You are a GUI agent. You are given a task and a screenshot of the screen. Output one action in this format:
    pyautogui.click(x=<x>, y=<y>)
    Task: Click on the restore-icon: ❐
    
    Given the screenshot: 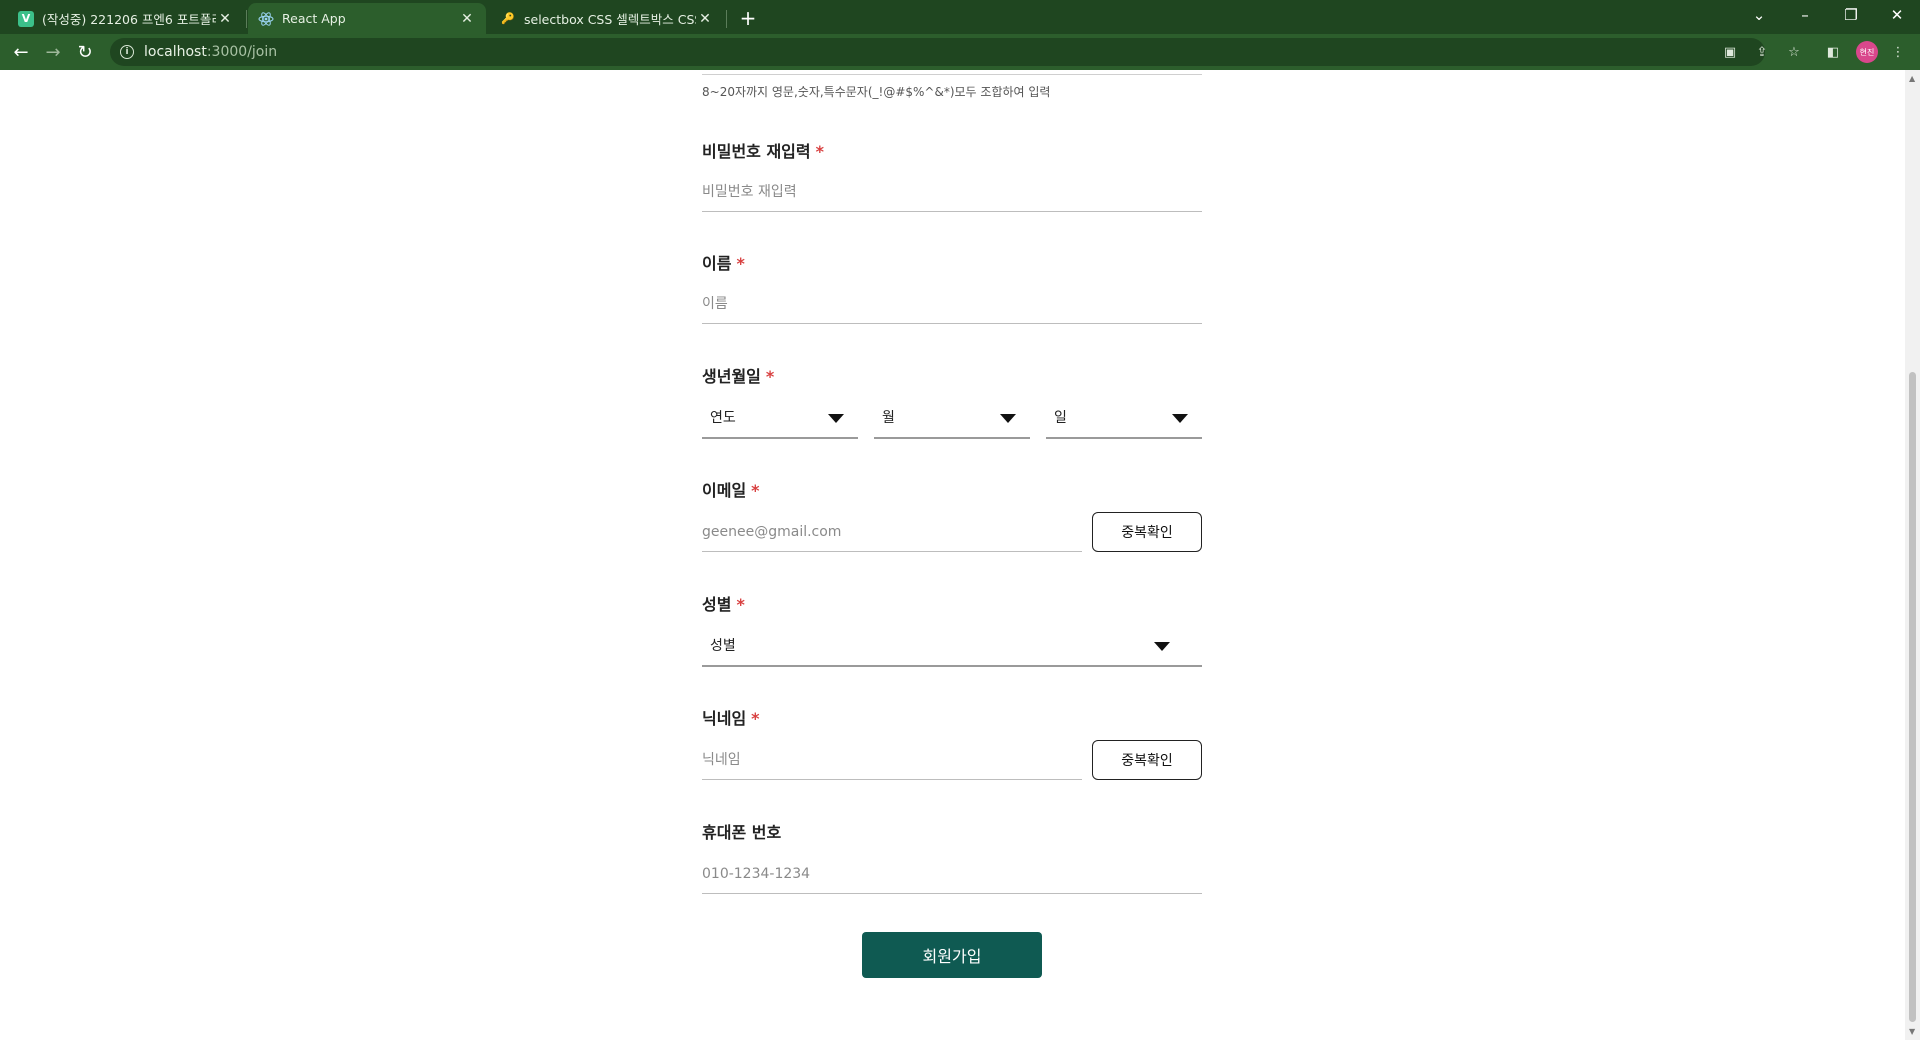 What is the action you would take?
    pyautogui.click(x=1851, y=15)
    